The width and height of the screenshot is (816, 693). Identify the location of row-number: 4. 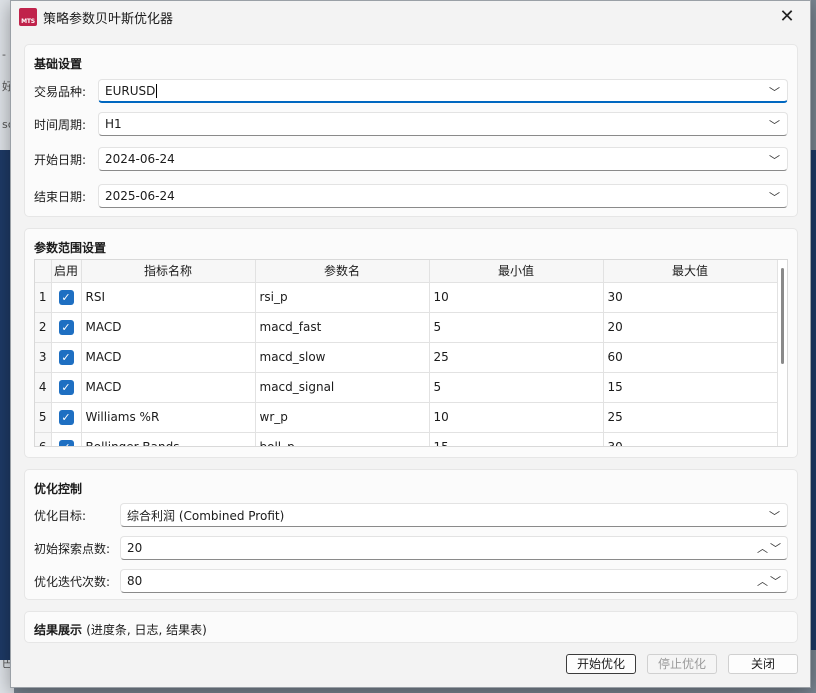
(43, 387).